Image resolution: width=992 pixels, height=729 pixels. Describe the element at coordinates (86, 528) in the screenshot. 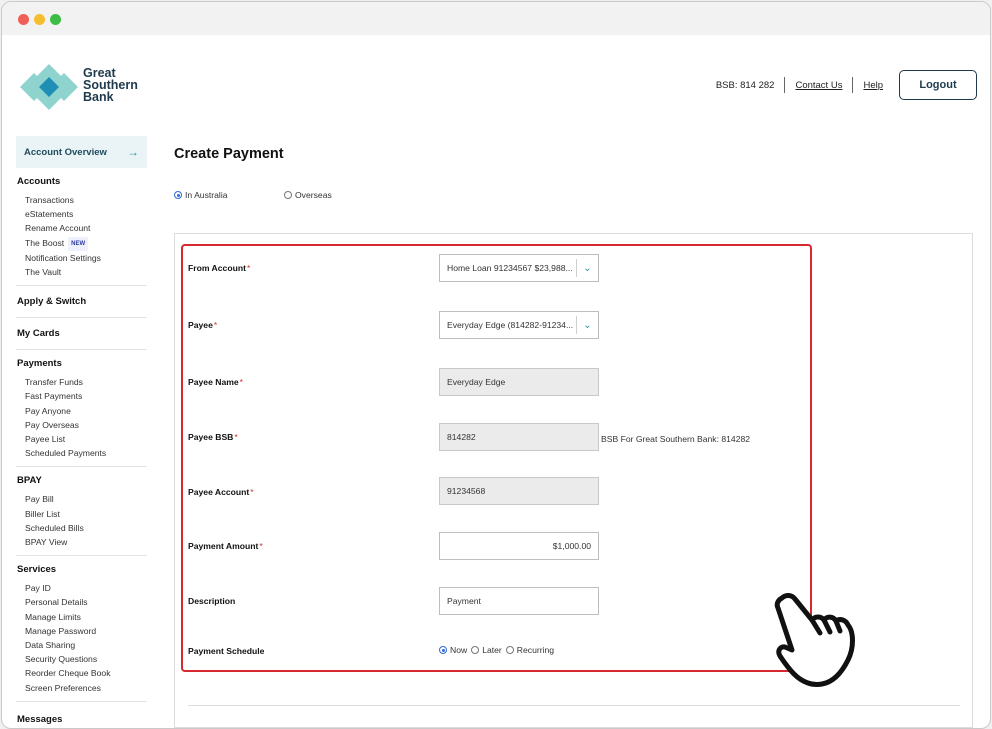

I see `sidebar-item-scheduled-bills: Scheduled Bills` at that location.